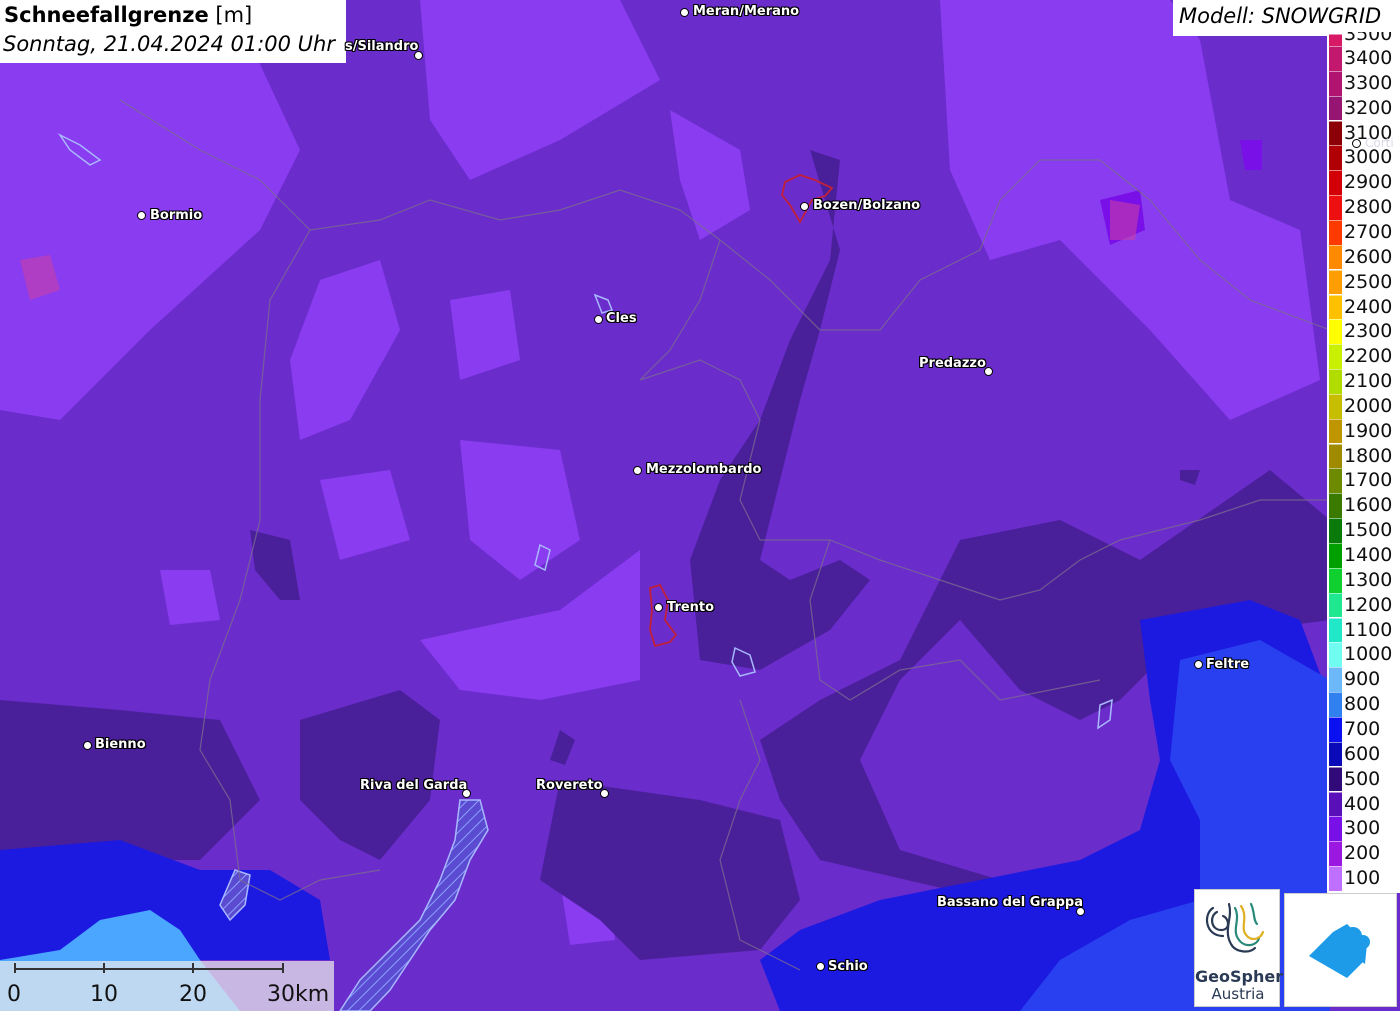  What do you see at coordinates (1362, 878) in the screenshot?
I see `legend-label-100: 100` at bounding box center [1362, 878].